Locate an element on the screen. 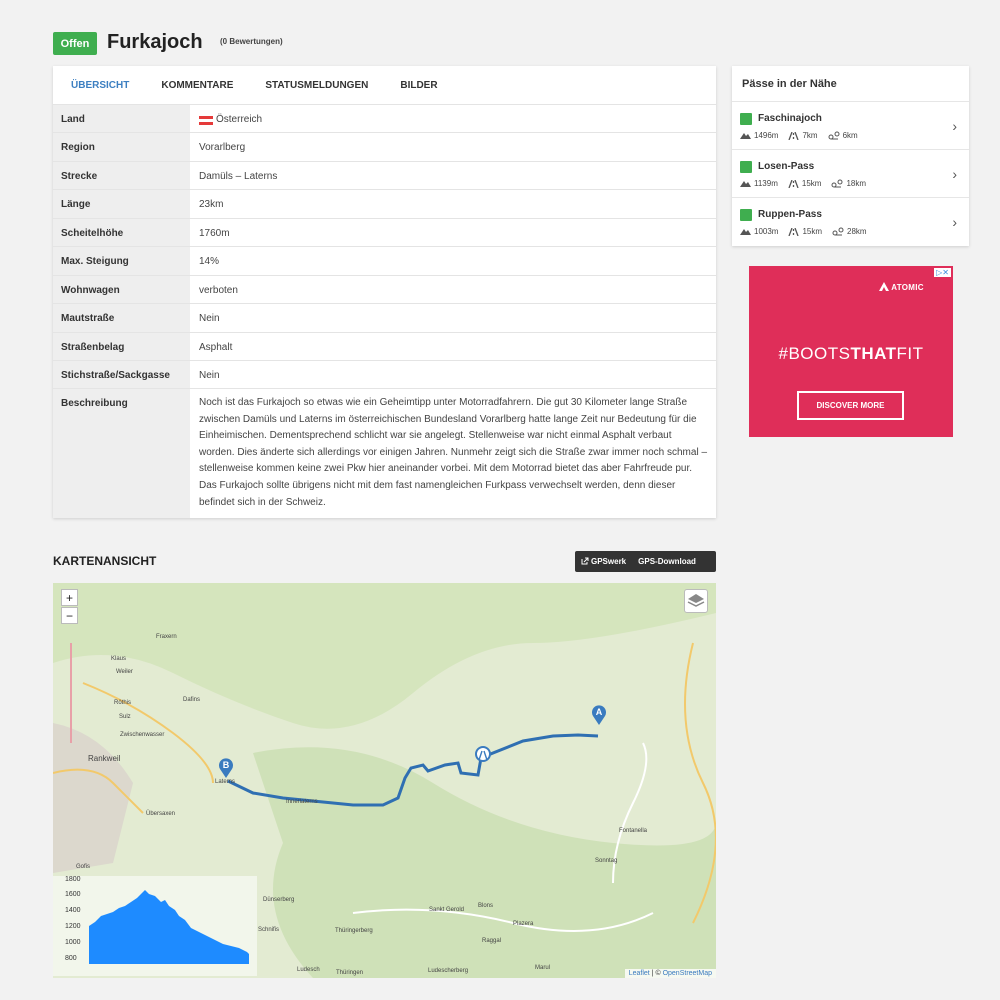  map-place-label: Thüringen is located at coordinates (350, 973).